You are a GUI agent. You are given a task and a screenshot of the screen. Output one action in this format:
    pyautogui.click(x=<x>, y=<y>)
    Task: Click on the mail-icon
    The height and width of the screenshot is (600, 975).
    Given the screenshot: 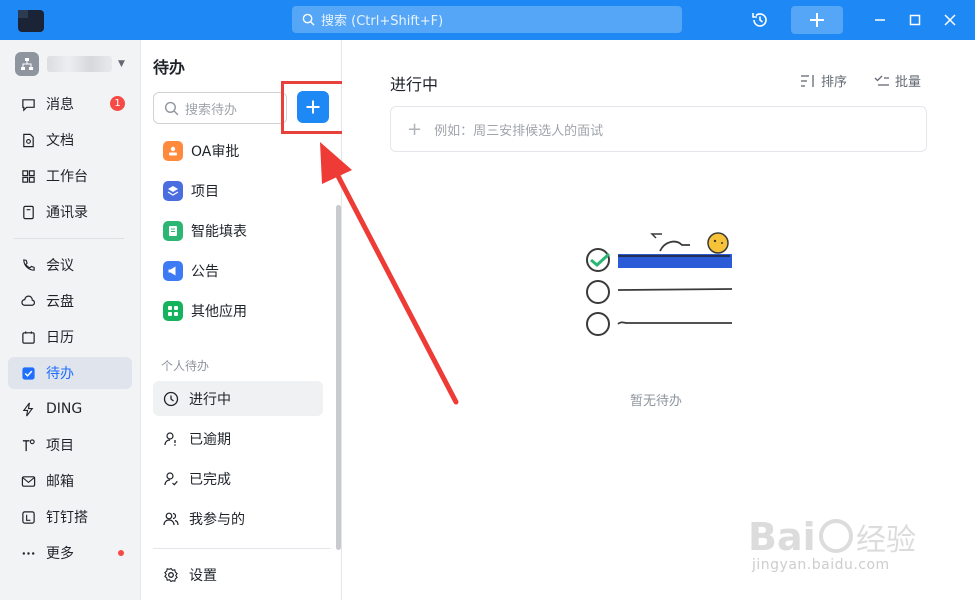 What is the action you would take?
    pyautogui.click(x=28, y=481)
    